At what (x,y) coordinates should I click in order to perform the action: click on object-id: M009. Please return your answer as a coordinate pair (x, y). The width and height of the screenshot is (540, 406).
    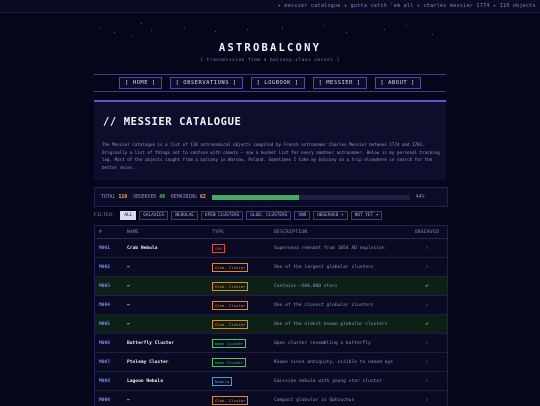
    Looking at the image, I should click on (111, 400).